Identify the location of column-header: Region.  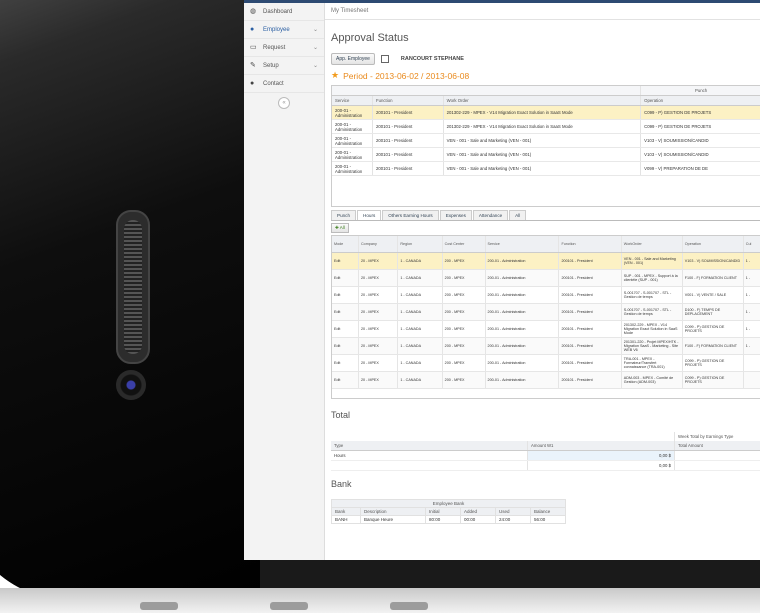
(420, 244).